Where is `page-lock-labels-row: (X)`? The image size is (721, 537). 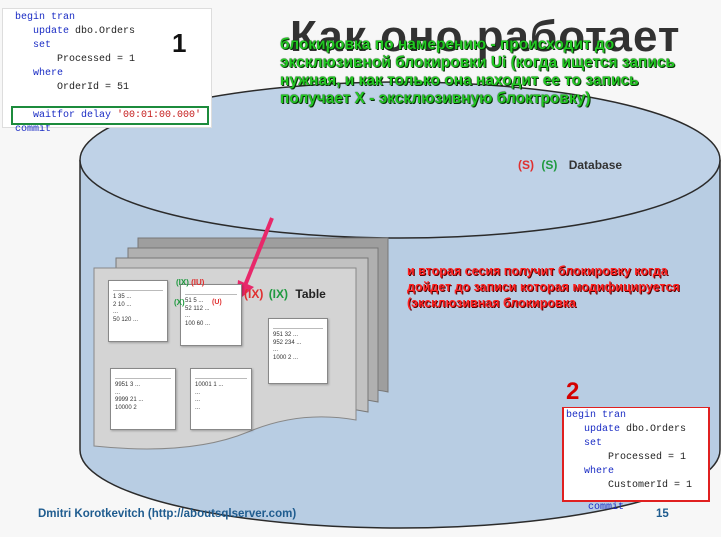
page-lock-labels-row: (X) is located at coordinates (179, 302).